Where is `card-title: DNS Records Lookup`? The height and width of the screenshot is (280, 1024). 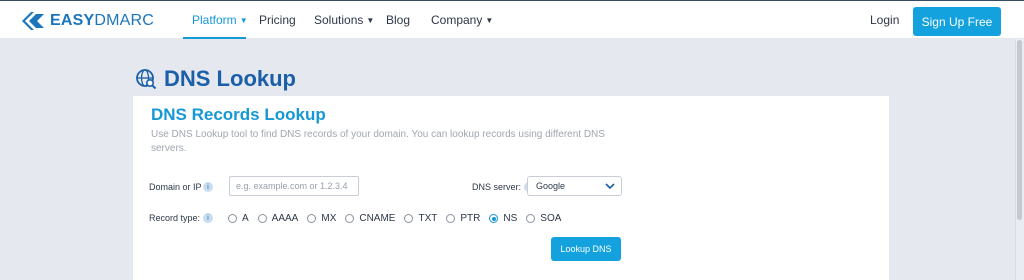
card-title: DNS Records Lookup is located at coordinates (238, 114).